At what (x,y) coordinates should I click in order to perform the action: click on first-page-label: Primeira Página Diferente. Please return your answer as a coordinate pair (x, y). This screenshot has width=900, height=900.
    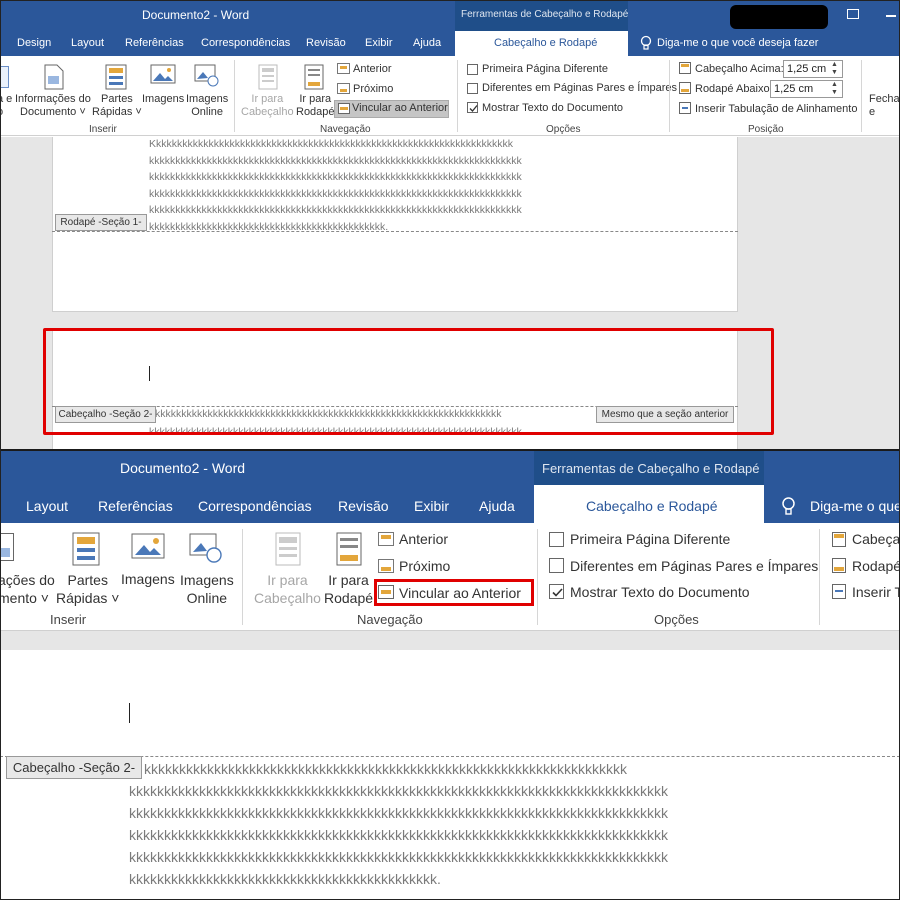
    Looking at the image, I should click on (650, 539).